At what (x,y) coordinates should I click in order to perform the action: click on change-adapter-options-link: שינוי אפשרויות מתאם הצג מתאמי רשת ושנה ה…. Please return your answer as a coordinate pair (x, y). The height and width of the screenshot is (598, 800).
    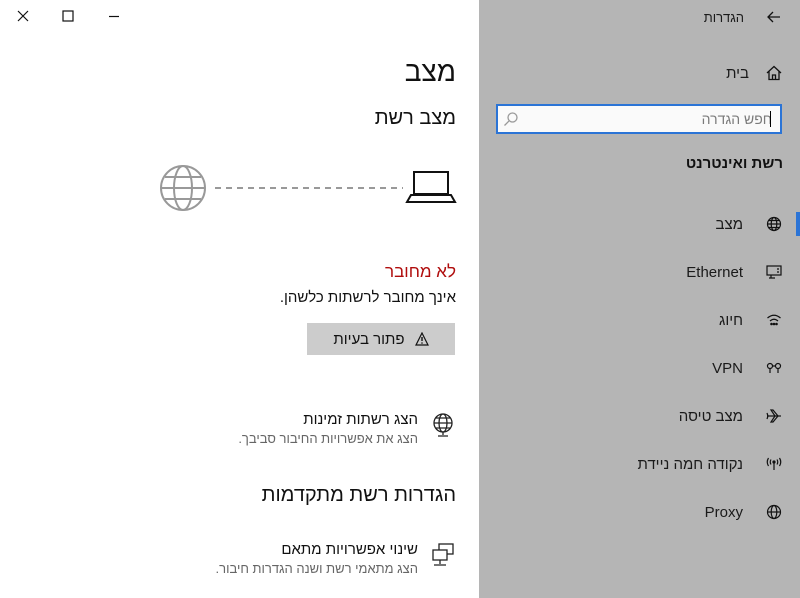
    Looking at the image, I should click on (336, 559).